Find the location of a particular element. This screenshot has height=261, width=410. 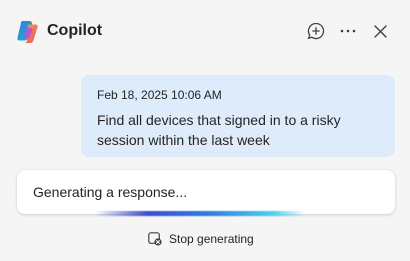

close-icon is located at coordinates (380, 31).